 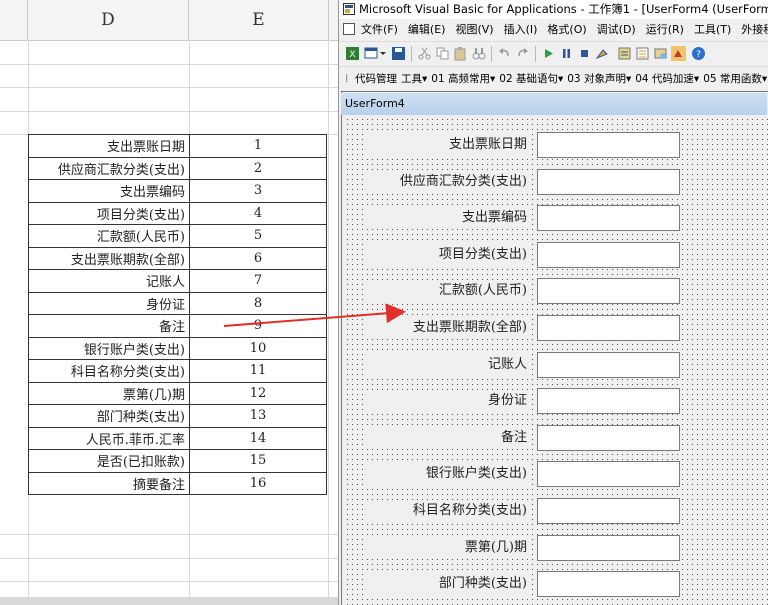 What do you see at coordinates (258, 258) in the screenshot?
I see `cell-number: 6` at bounding box center [258, 258].